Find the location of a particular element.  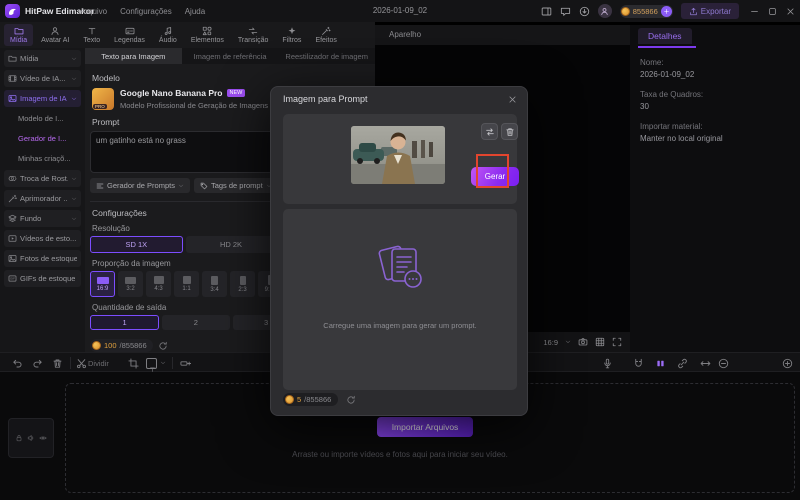

resolution-sd1x: SD 1X is located at coordinates (136, 244).